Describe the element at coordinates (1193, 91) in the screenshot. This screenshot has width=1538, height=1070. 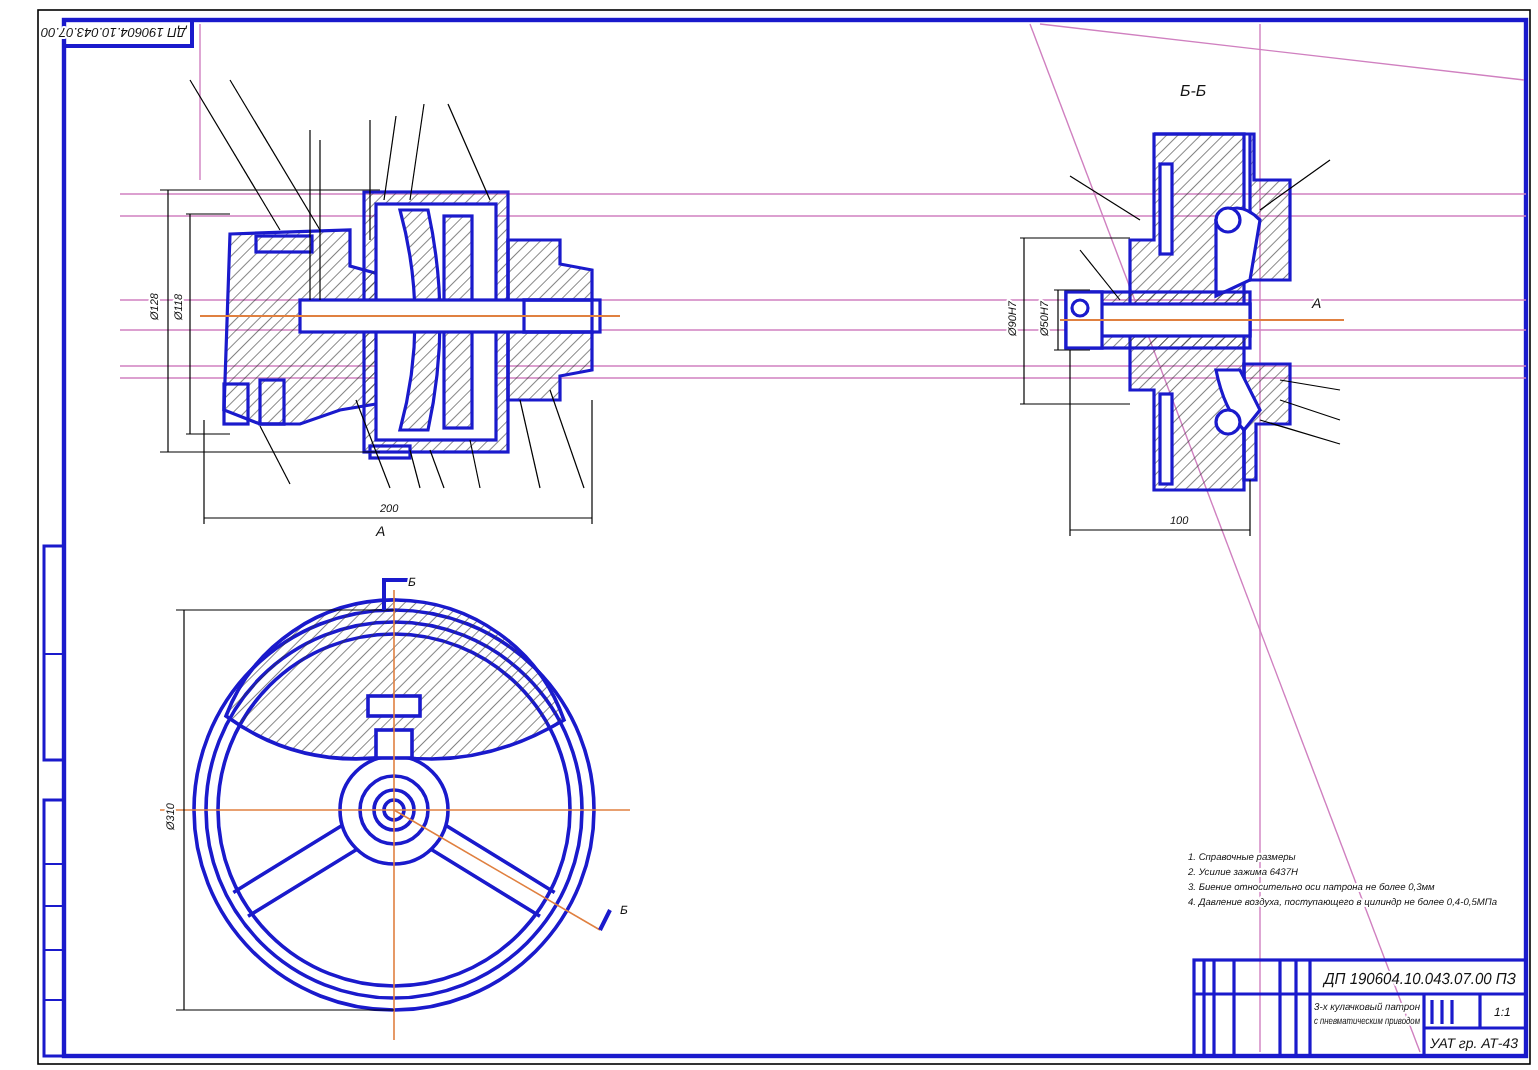
I see `view-label: Б-Б` at that location.